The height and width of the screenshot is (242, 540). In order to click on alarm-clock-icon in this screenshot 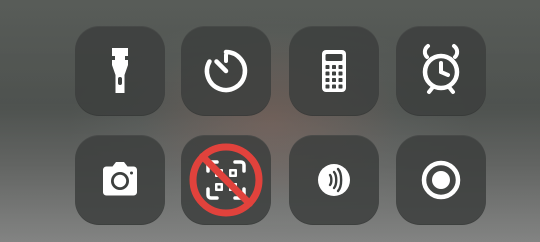, I will do `click(441, 69)`.